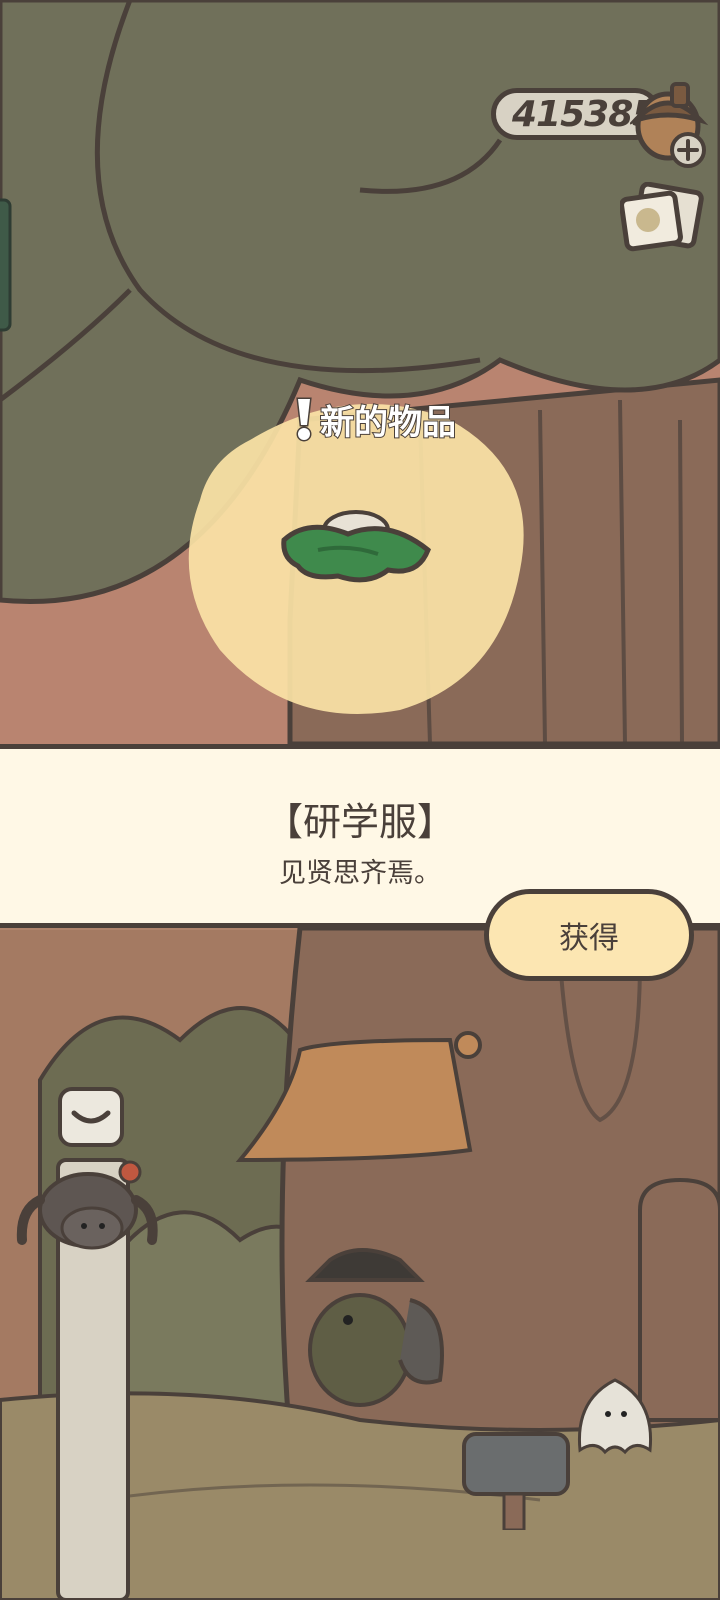 This screenshot has width=720, height=1600. I want to click on new-item-title: 新的物品, so click(375, 419).